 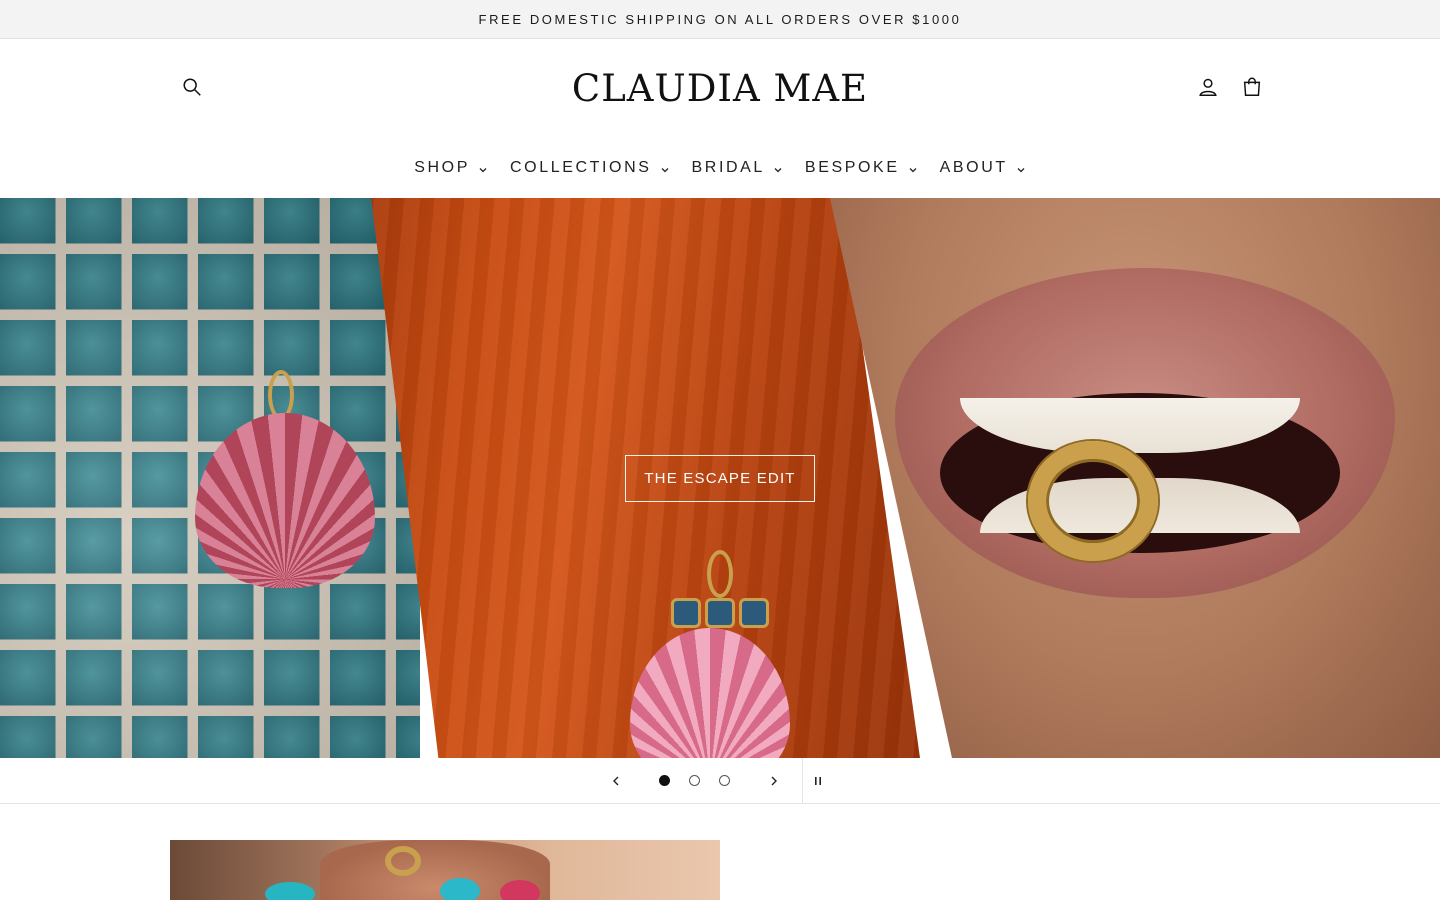 I want to click on pause-icon, so click(x=818, y=781).